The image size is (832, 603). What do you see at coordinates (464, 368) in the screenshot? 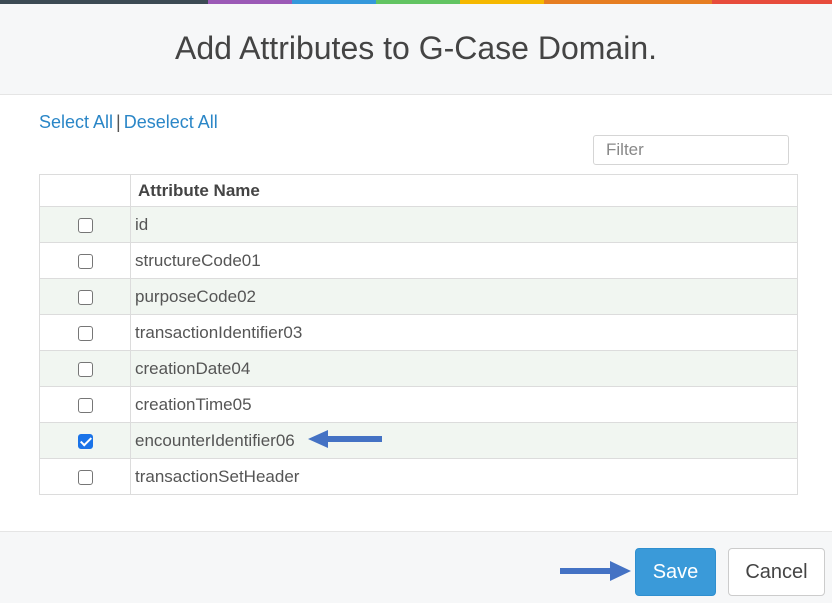
I see `attribute-name-cell: creationDate04` at bounding box center [464, 368].